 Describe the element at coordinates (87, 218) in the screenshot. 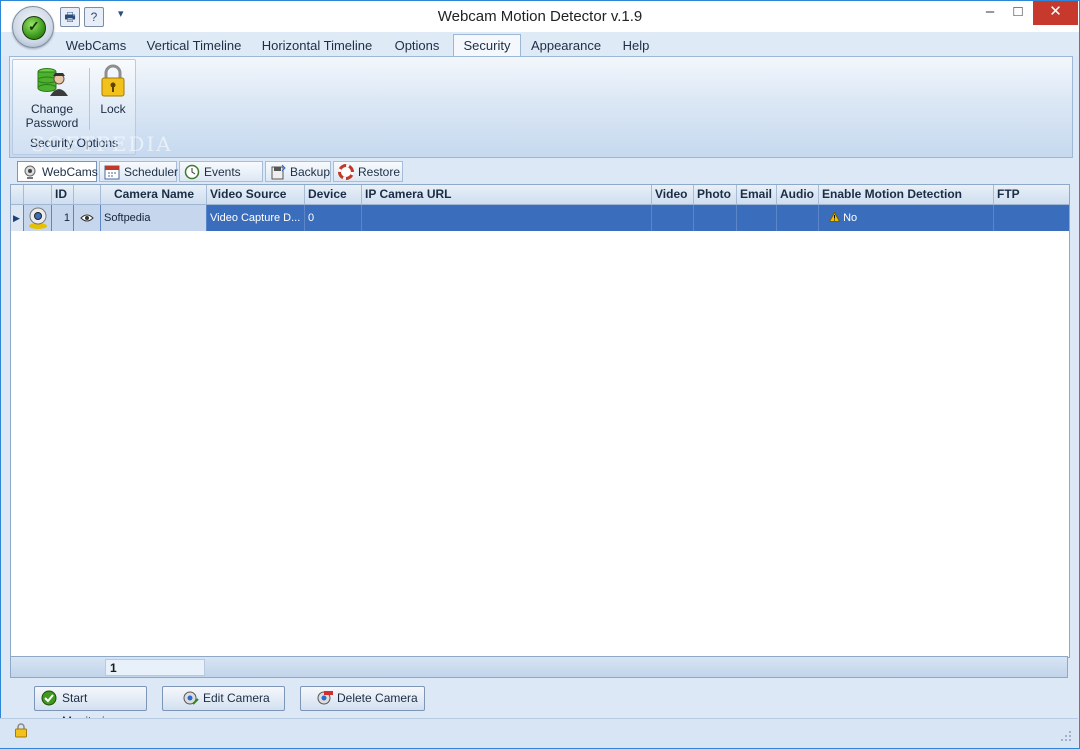

I see `eye-preview-icon` at that location.